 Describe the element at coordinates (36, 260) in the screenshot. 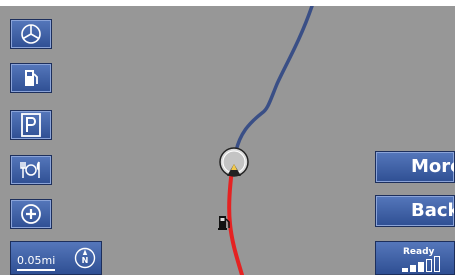

I see `map-scale-label: 0.05mi` at that location.